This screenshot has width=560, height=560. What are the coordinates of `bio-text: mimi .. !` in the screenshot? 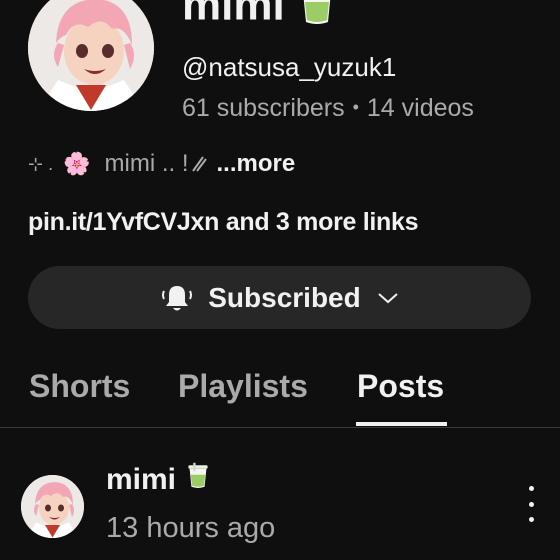 It's located at (146, 163).